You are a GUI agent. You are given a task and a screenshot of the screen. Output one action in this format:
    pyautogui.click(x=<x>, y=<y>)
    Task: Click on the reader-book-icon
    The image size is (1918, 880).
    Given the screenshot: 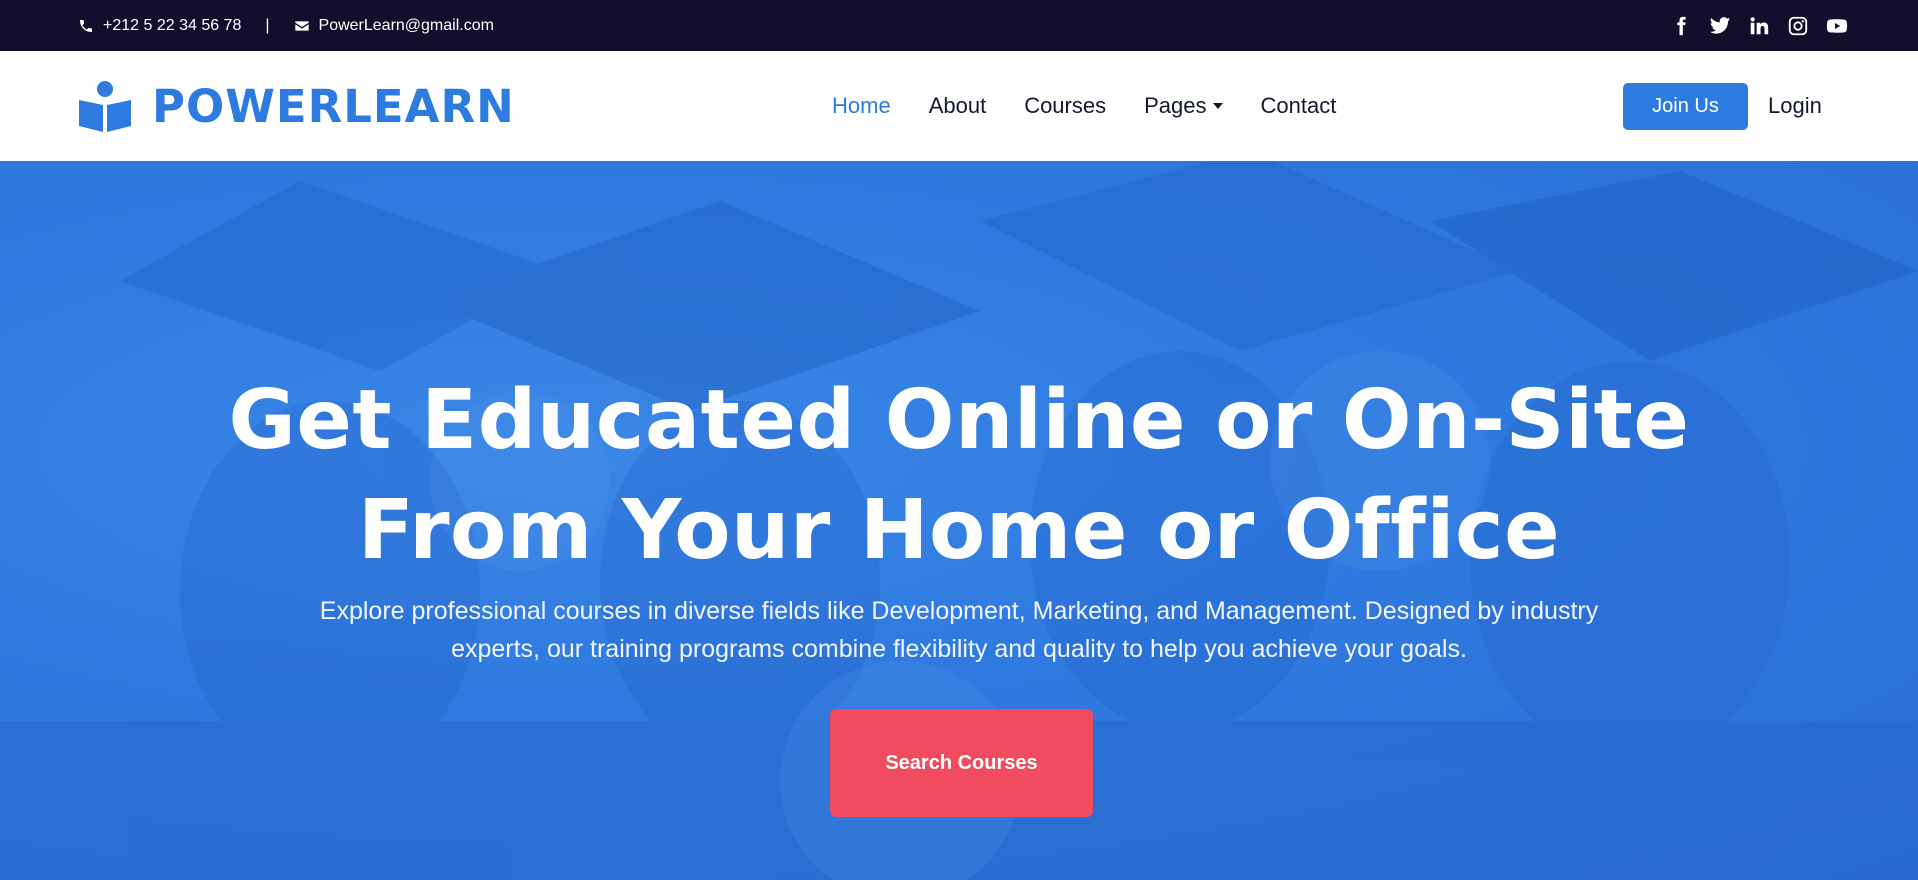 What is the action you would take?
    pyautogui.click(x=105, y=106)
    